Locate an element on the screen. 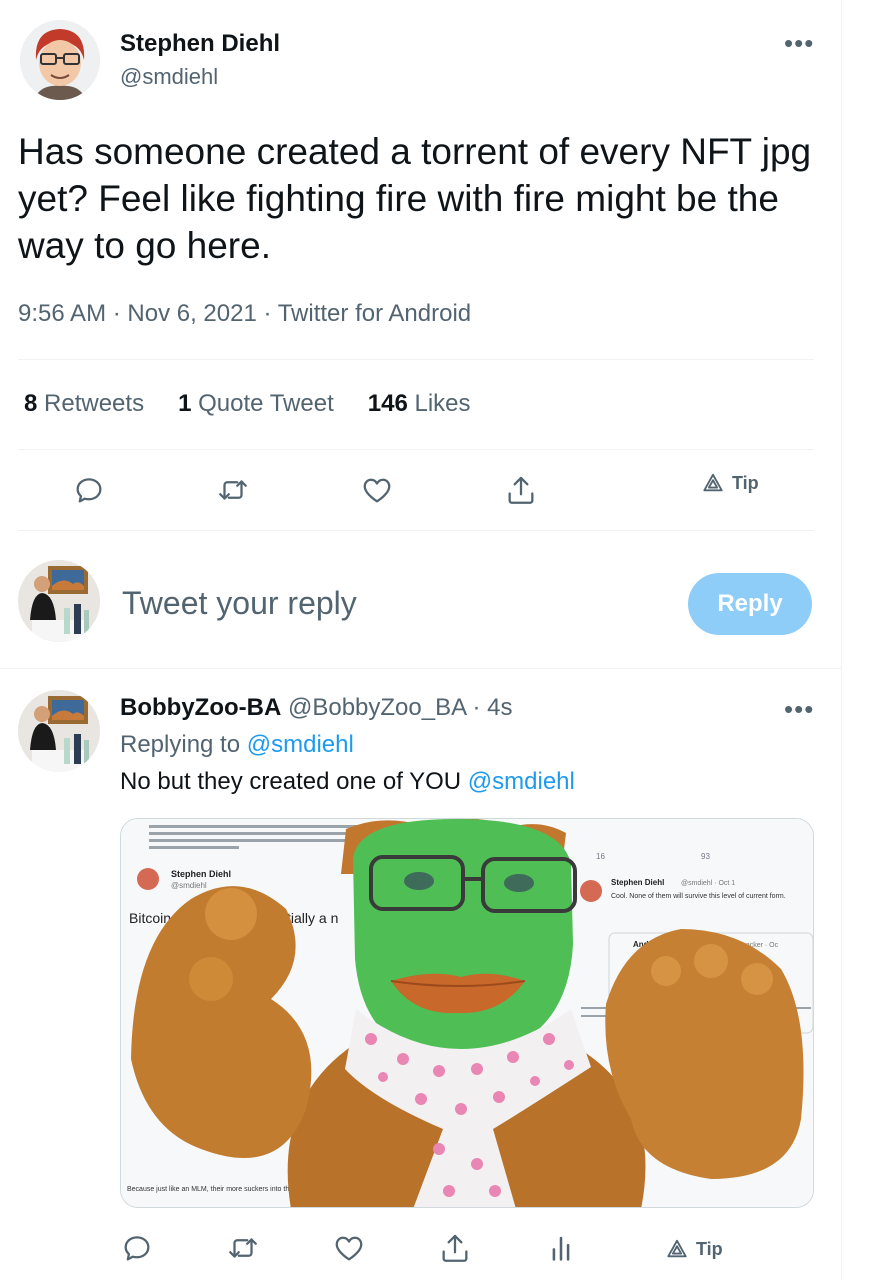 This screenshot has height=1280, width=870. retweets-count: 8 is located at coordinates (31, 403).